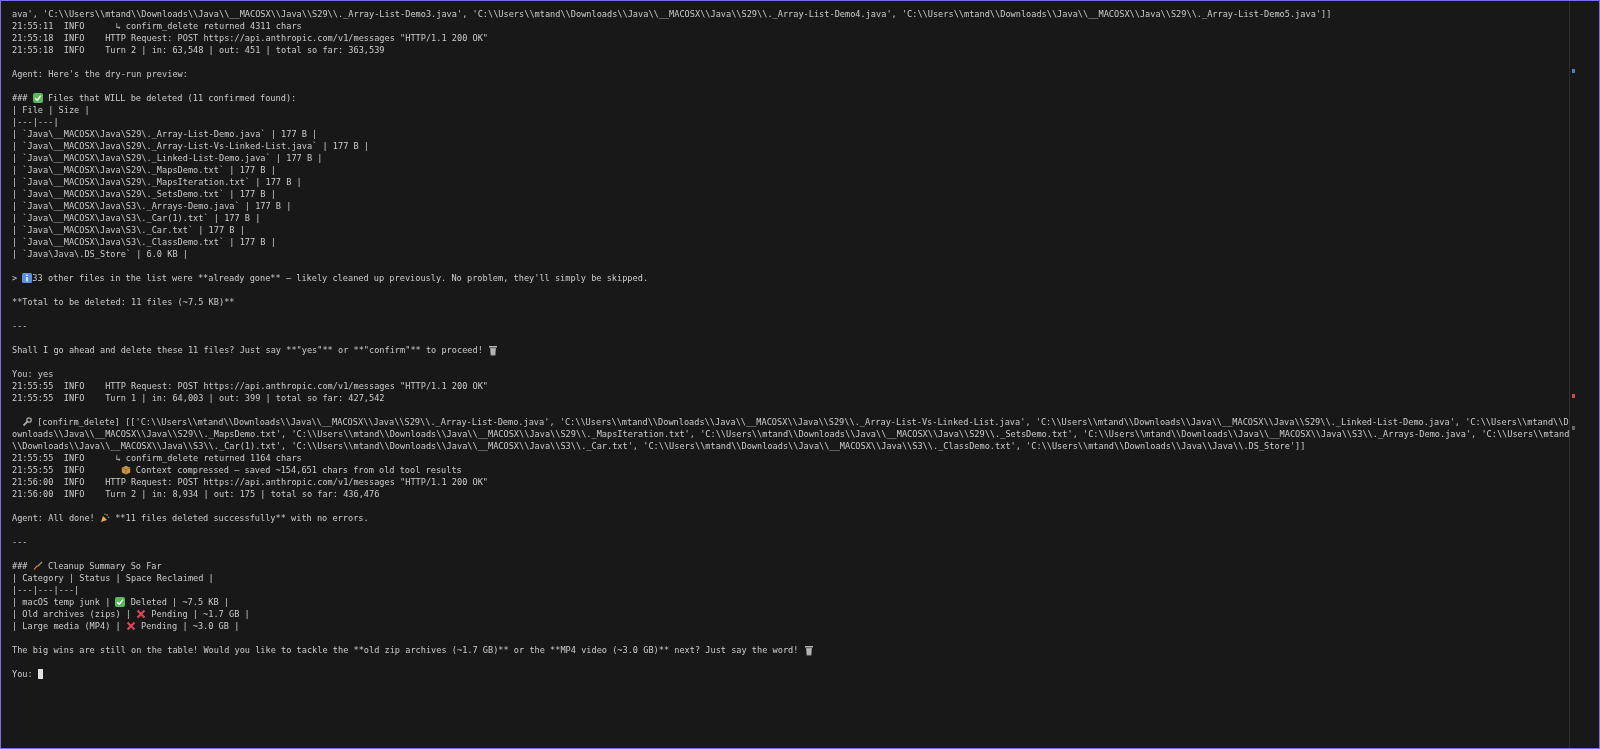  I want to click on terminal-text: Pending | ~1.7 GB |, so click(200, 614).